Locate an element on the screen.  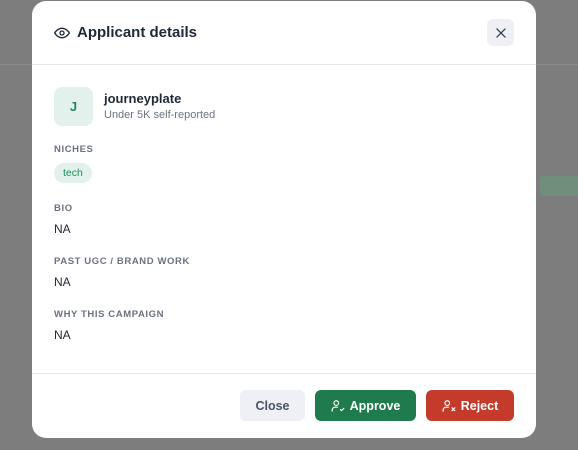
modal-title: Applicant details is located at coordinates (137, 32).